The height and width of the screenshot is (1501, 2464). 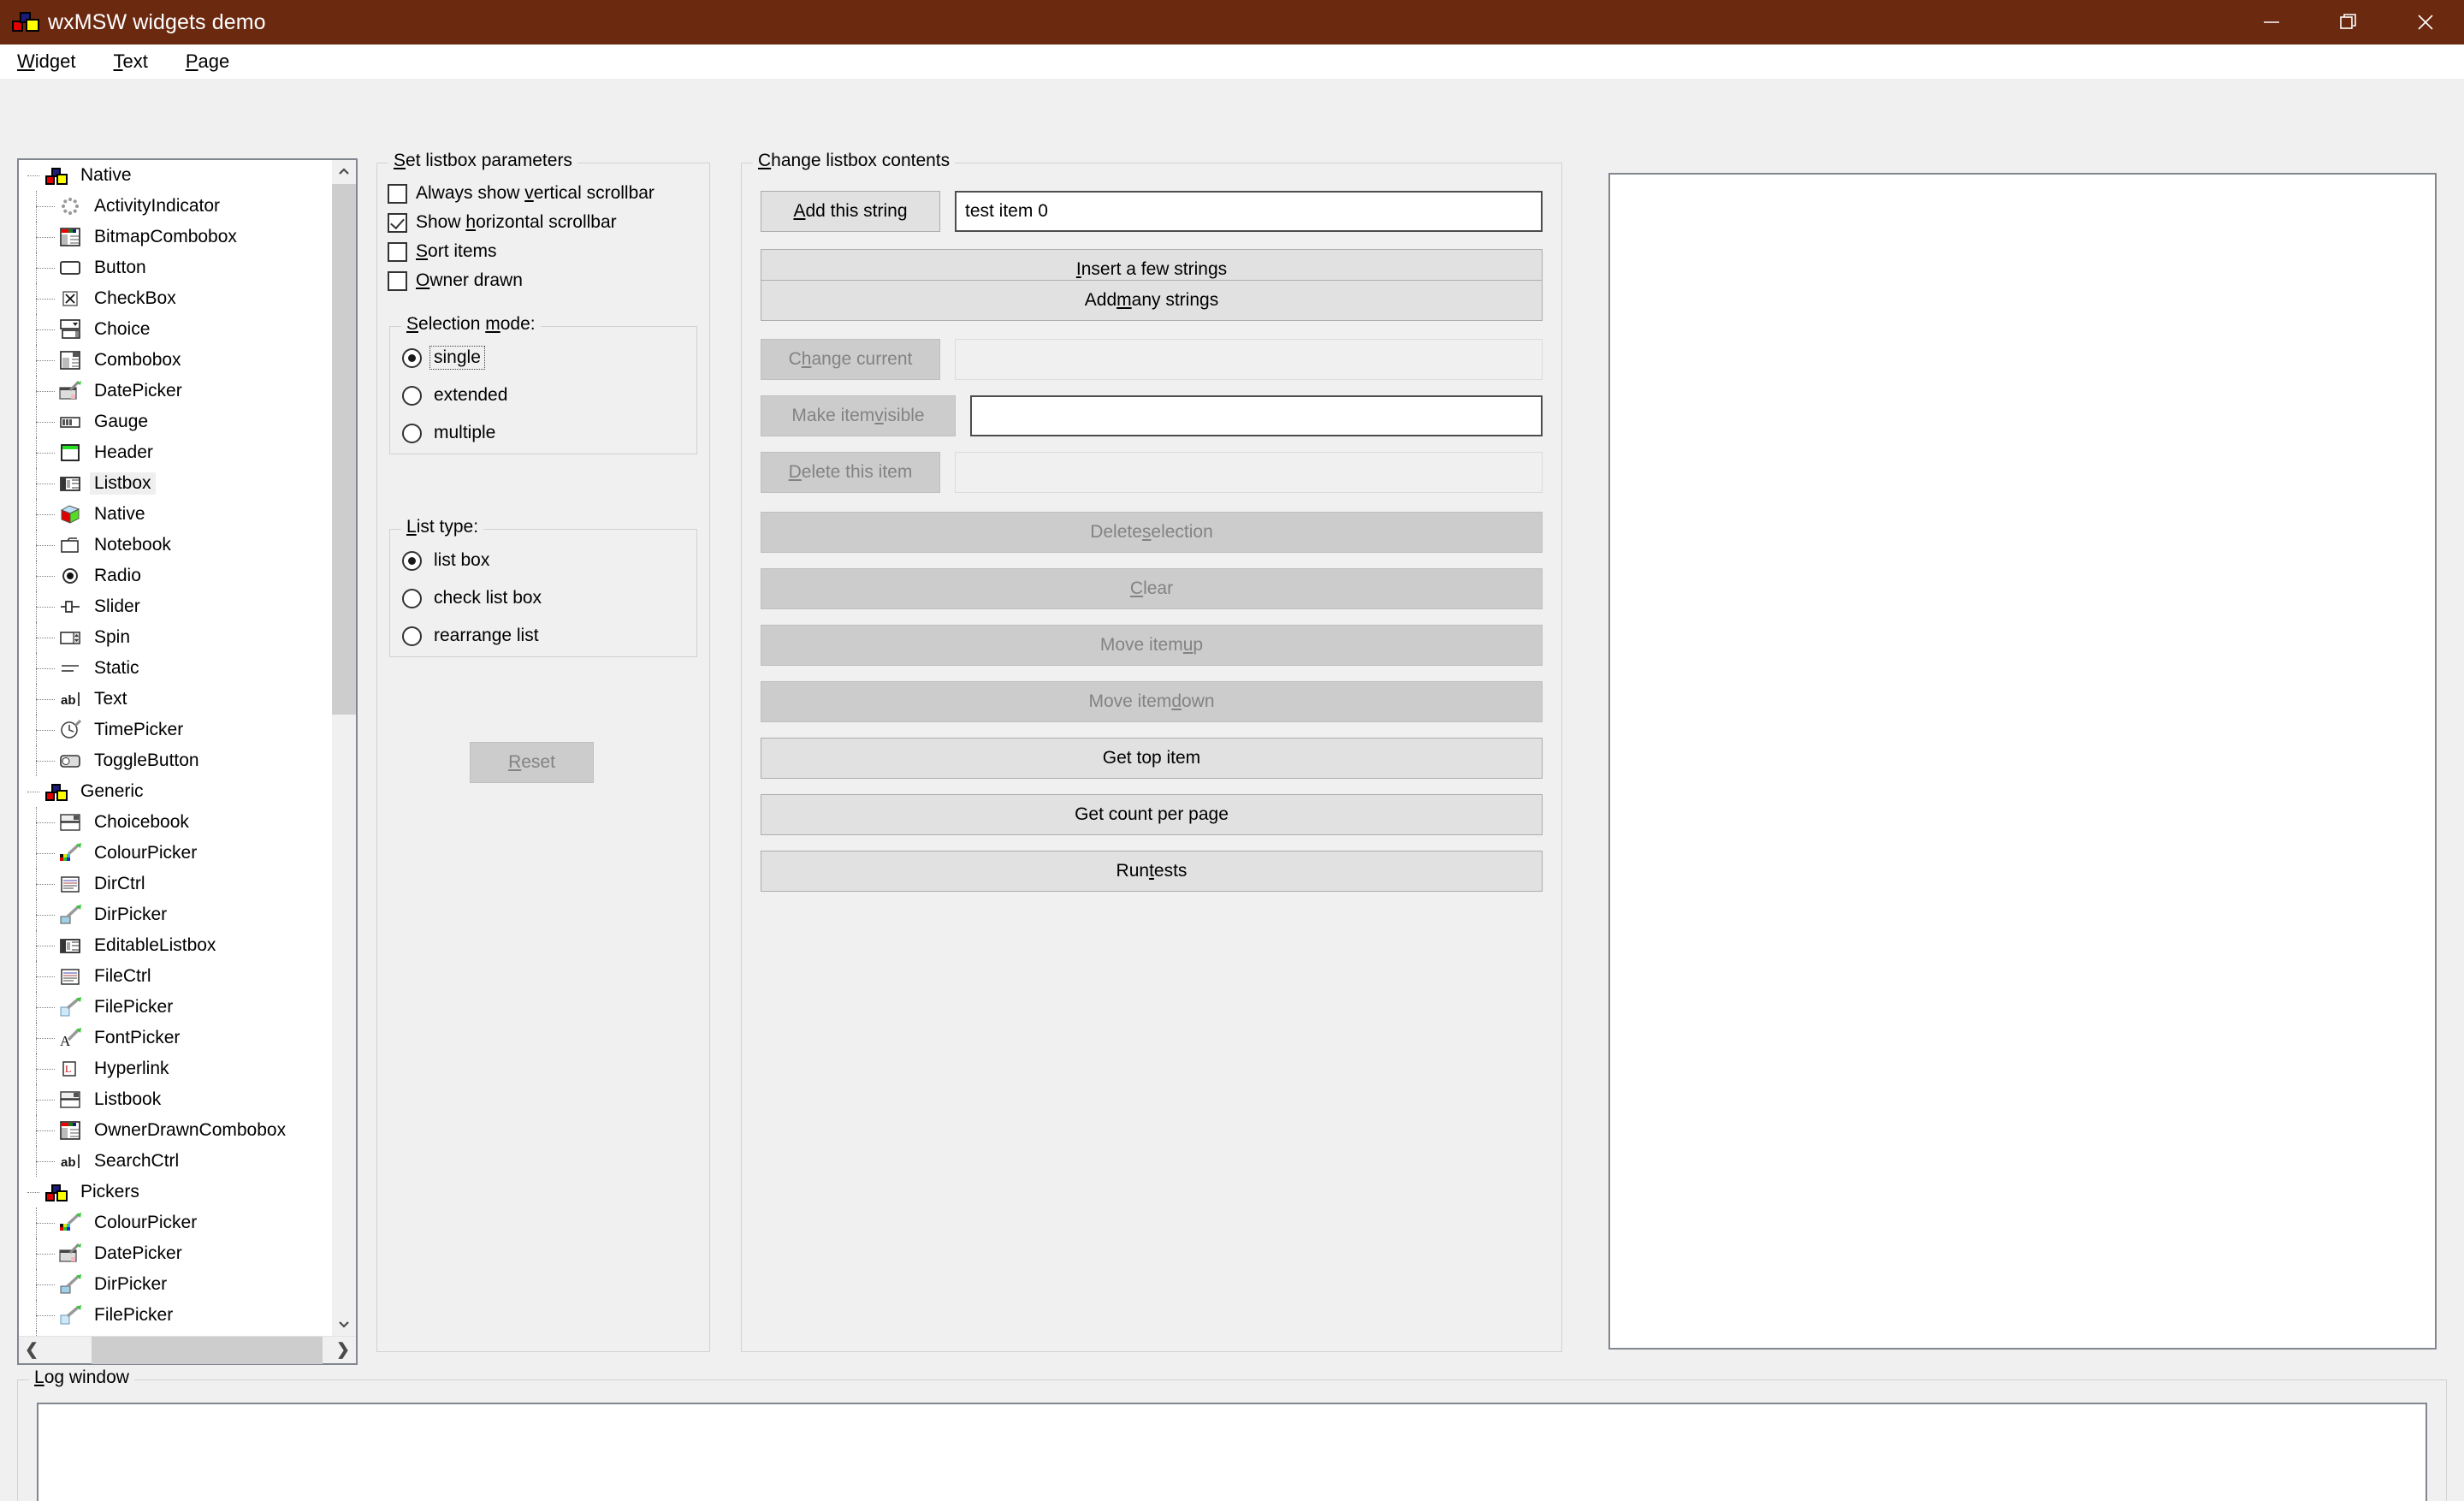 I want to click on tree-item-notebook: Notebook, so click(x=175, y=545).